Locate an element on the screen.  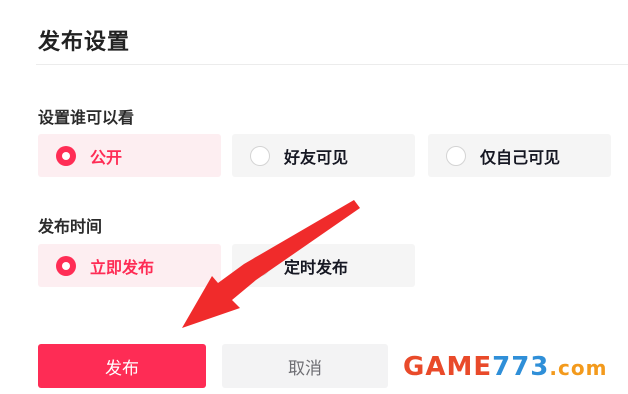
visibility-option-label: 仅自己可见 is located at coordinates (520, 157).